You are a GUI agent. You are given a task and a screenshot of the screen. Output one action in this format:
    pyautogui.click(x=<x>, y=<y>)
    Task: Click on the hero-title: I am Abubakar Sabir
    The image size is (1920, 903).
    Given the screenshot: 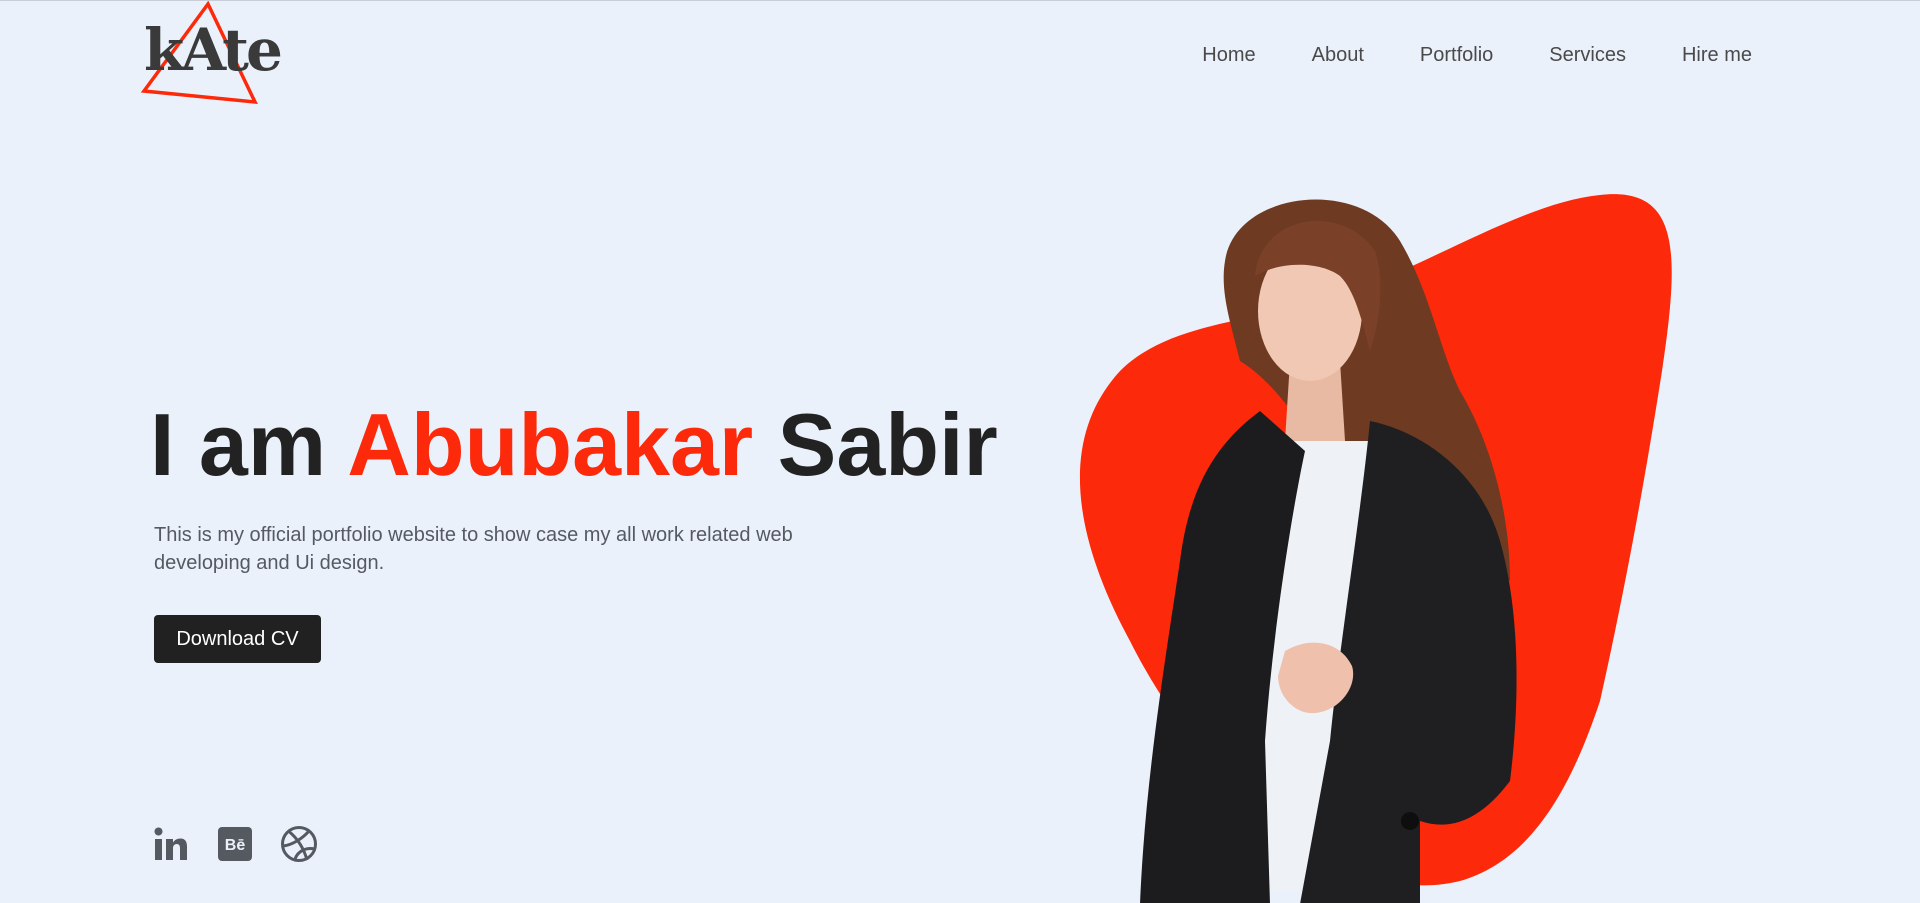 What is the action you would take?
    pyautogui.click(x=574, y=445)
    